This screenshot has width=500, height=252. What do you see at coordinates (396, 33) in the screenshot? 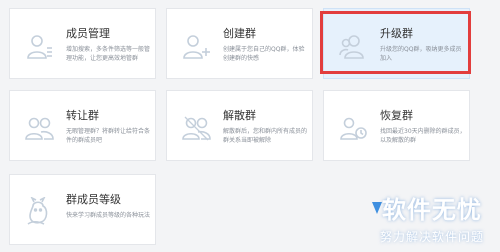
I see `card-title: 升级群` at bounding box center [396, 33].